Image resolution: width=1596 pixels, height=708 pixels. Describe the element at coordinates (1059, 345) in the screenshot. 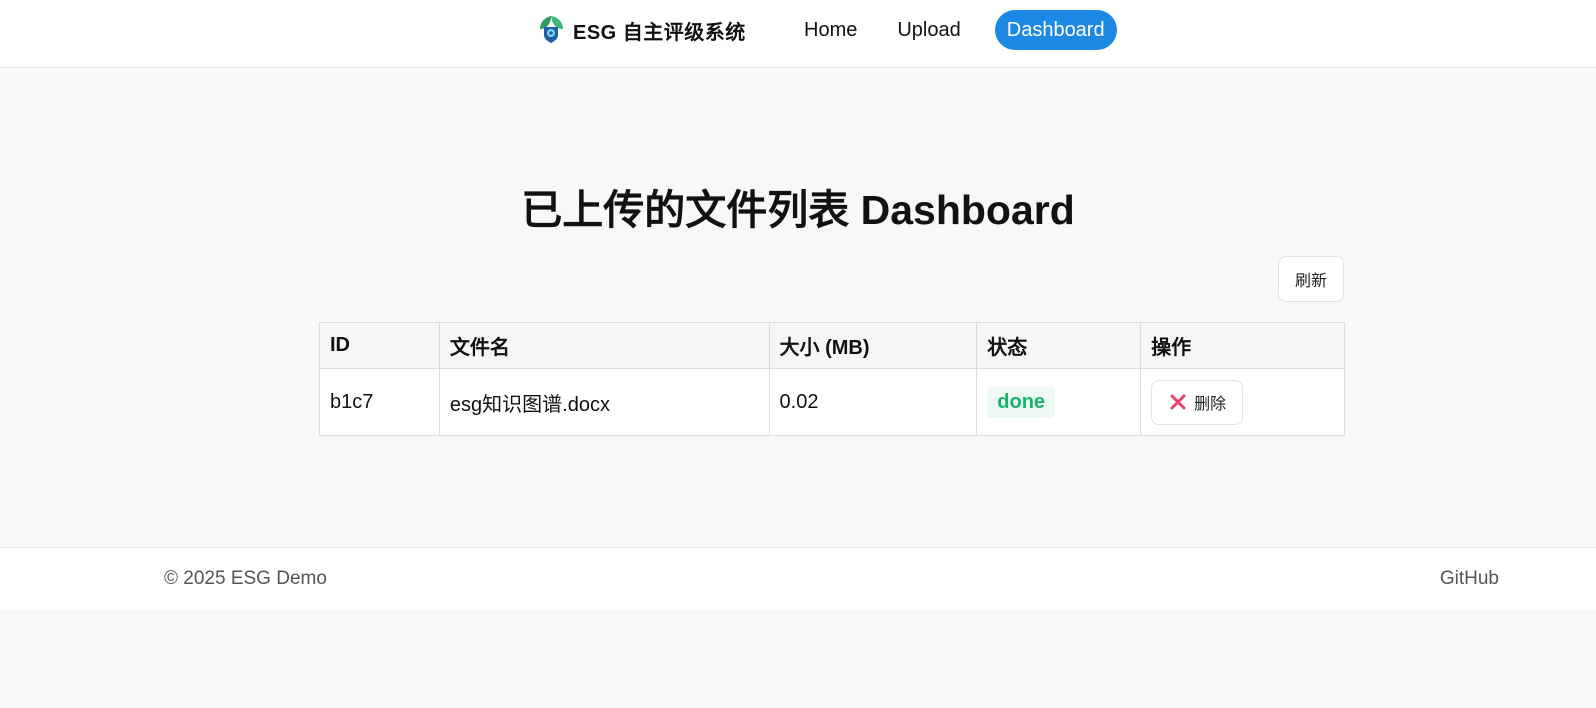

I see `header-status: 状态` at that location.